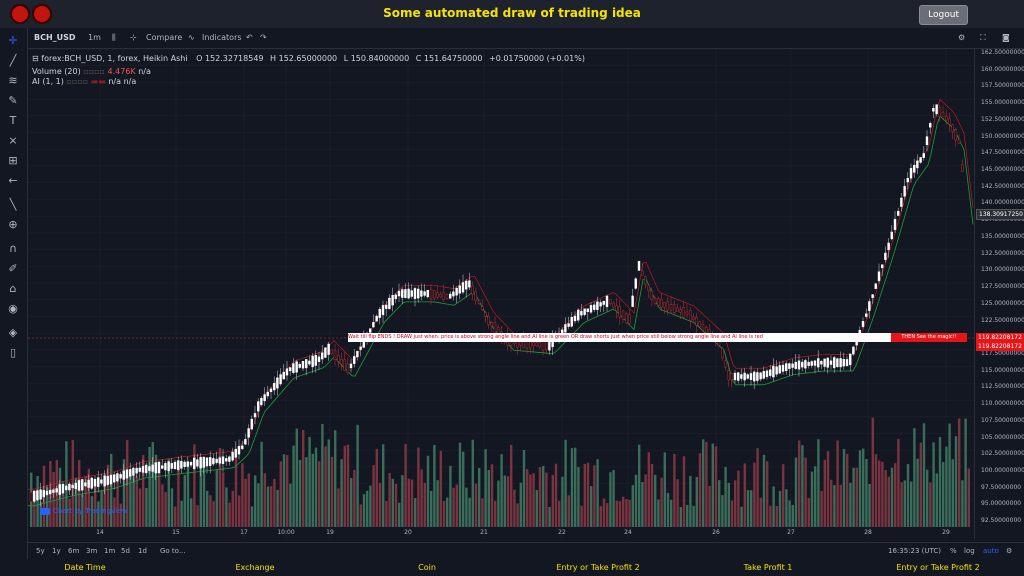 The width and height of the screenshot is (1024, 576). What do you see at coordinates (13, 141) in the screenshot?
I see `pattern-icon: ⨯` at bounding box center [13, 141].